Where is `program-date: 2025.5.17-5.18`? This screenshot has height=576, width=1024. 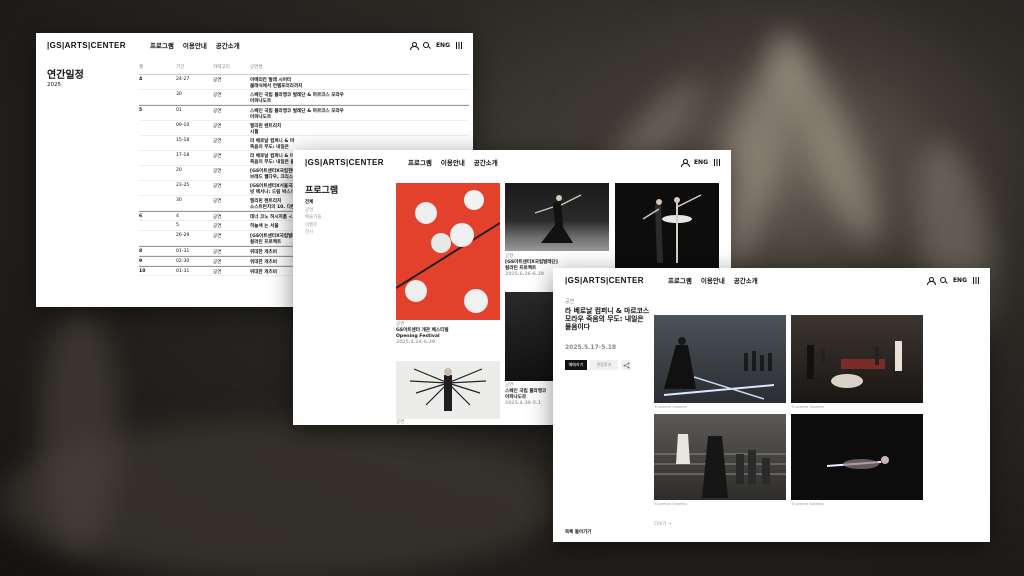
program-date: 2025.5.17-5.18 is located at coordinates (591, 347).